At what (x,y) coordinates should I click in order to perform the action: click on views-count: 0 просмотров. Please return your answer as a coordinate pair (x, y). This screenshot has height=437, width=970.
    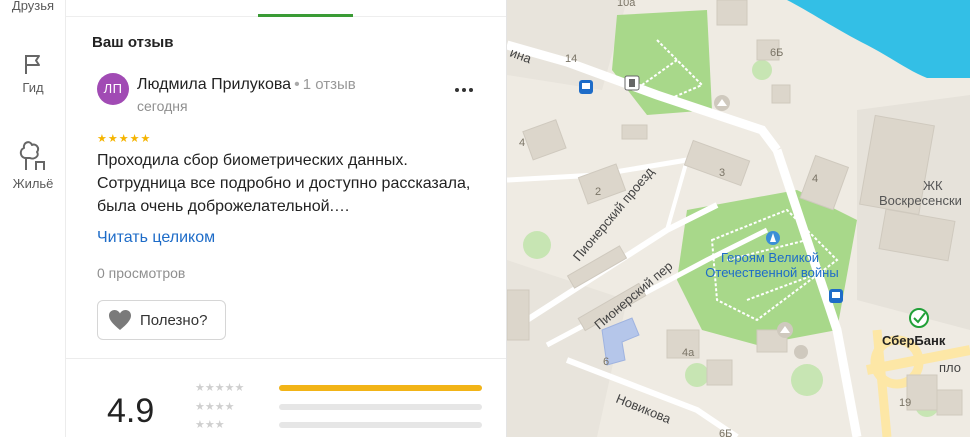
    Looking at the image, I should click on (141, 273).